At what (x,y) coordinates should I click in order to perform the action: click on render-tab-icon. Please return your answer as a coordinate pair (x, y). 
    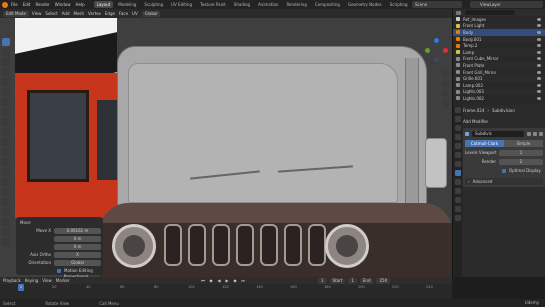
    Looking at the image, I should click on (458, 119).